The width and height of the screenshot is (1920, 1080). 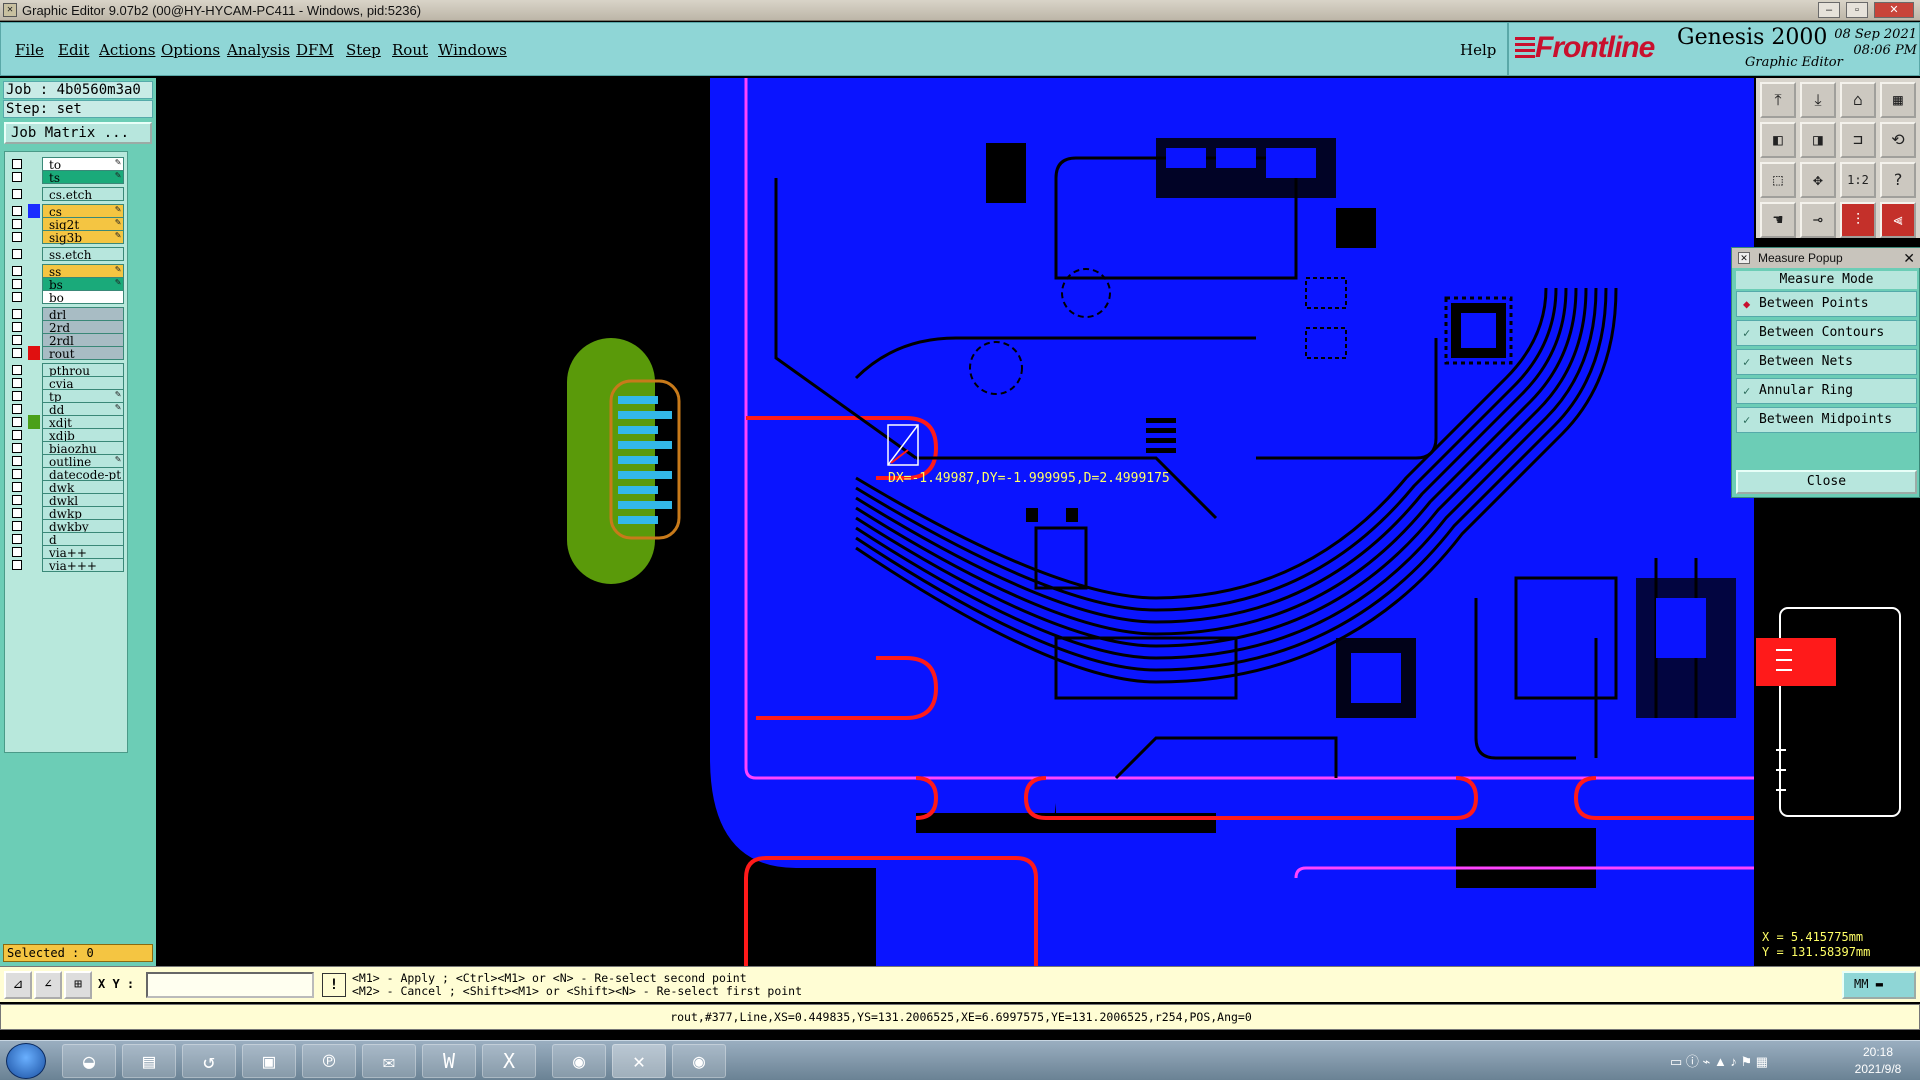 I want to click on layer-row-d: d, so click(x=67, y=539).